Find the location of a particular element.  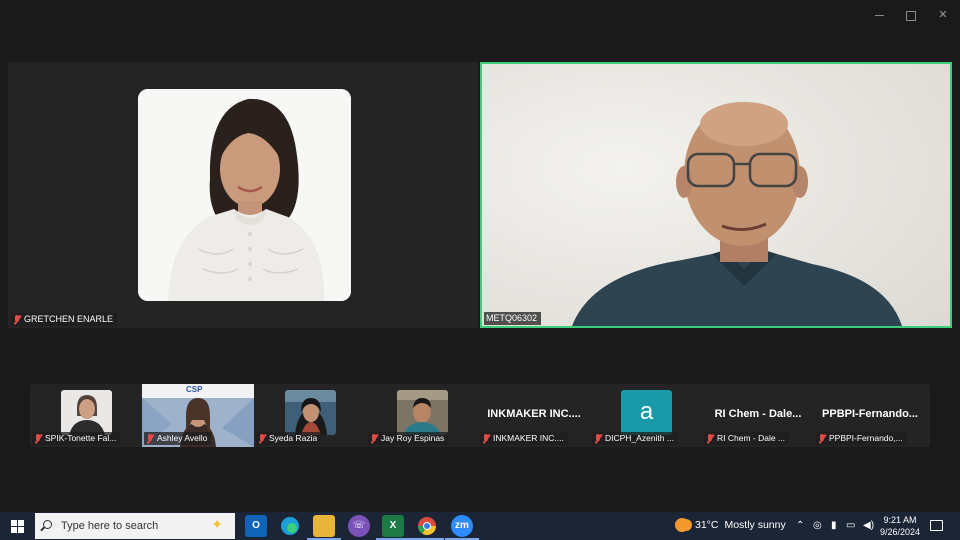

chrome-icon is located at coordinates (427, 527).